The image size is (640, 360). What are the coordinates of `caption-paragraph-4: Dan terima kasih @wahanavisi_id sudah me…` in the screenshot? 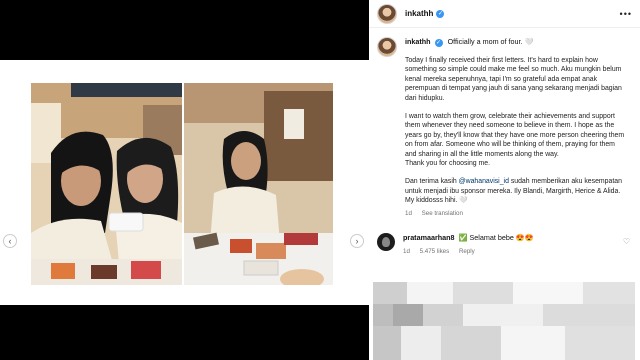 It's located at (515, 191).